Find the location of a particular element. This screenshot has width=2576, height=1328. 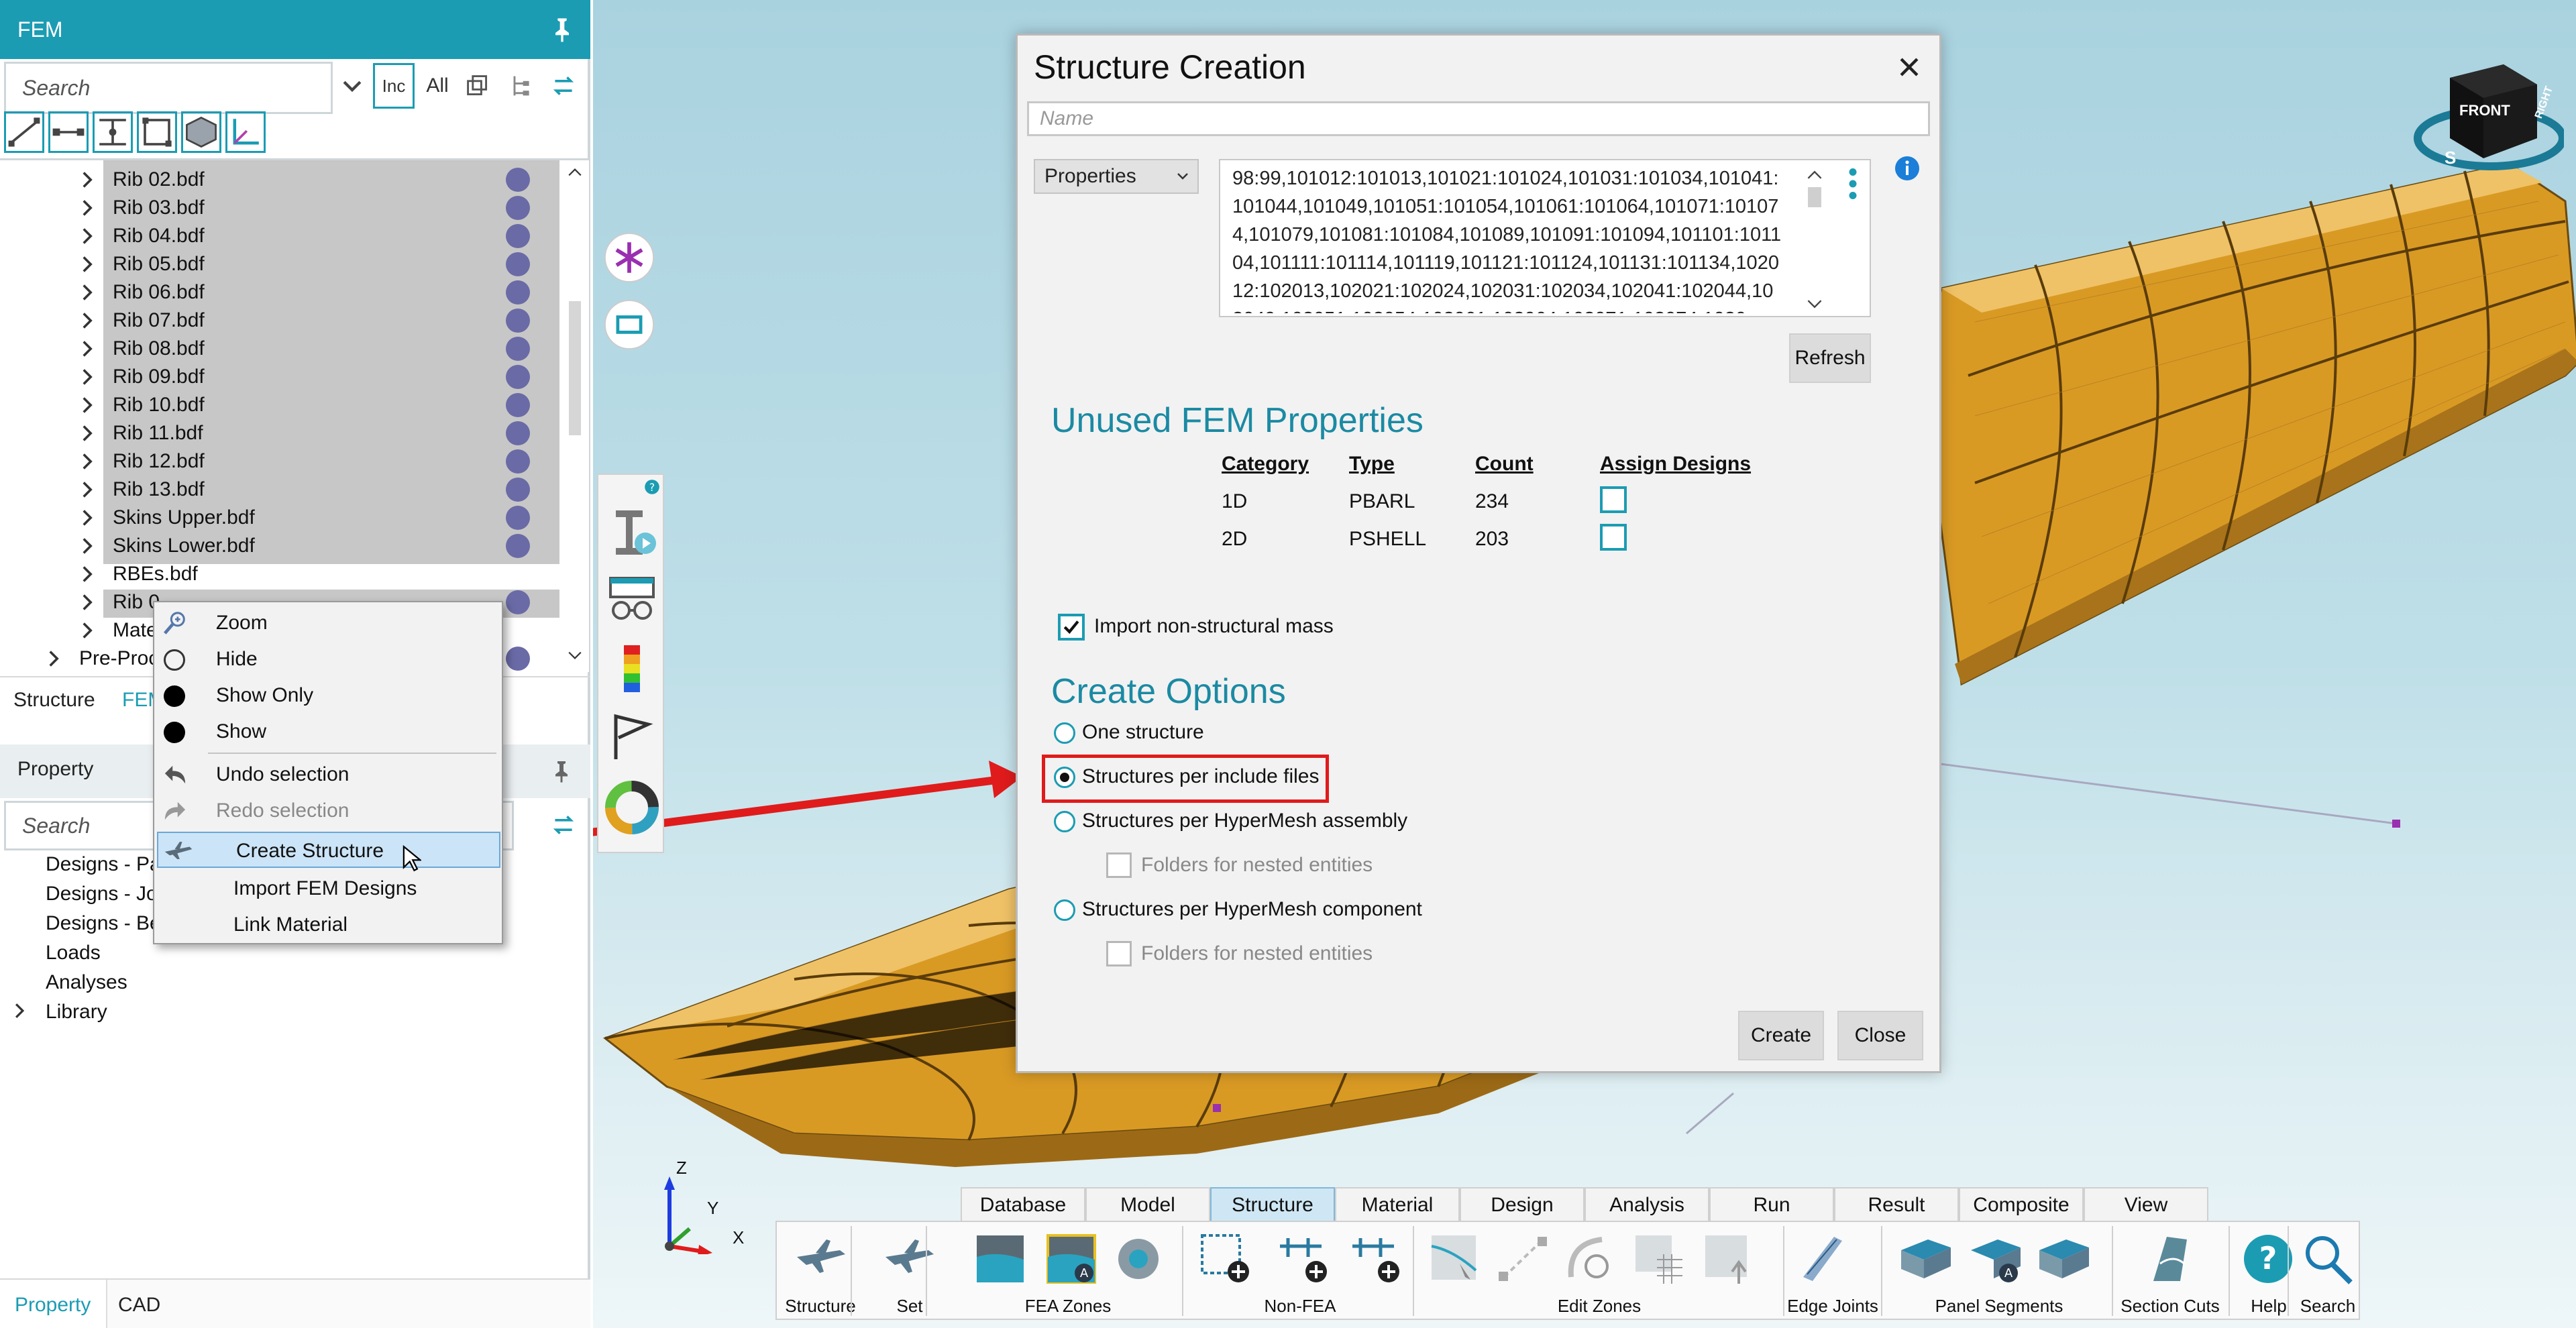

property-pin-icon is located at coordinates (561, 771).